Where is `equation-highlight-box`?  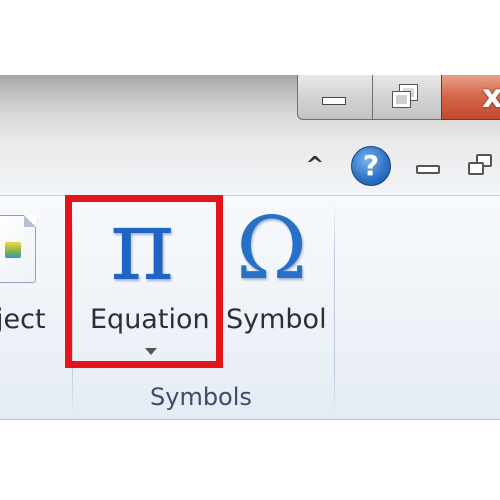
equation-highlight-box is located at coordinates (144, 281).